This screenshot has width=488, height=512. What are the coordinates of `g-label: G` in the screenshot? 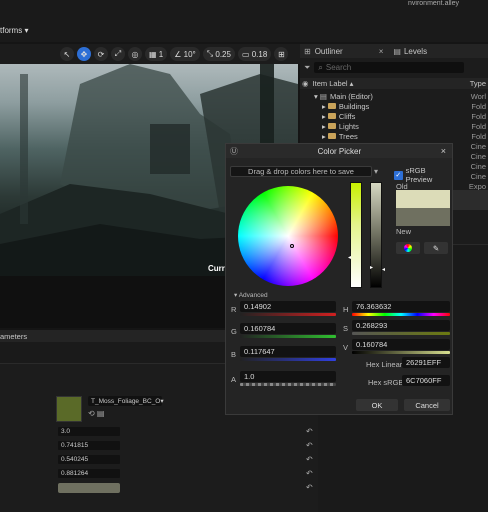 It's located at (234, 331).